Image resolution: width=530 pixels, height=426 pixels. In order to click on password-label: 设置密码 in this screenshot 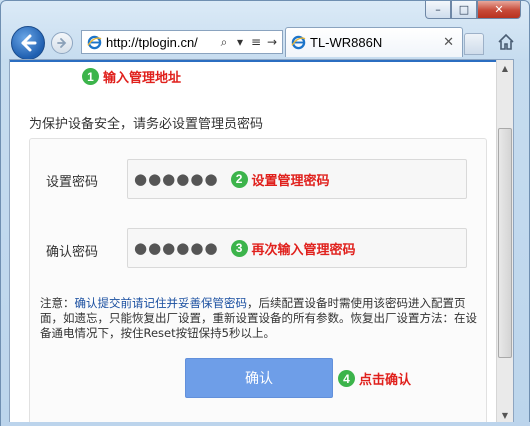, I will do `click(72, 182)`.